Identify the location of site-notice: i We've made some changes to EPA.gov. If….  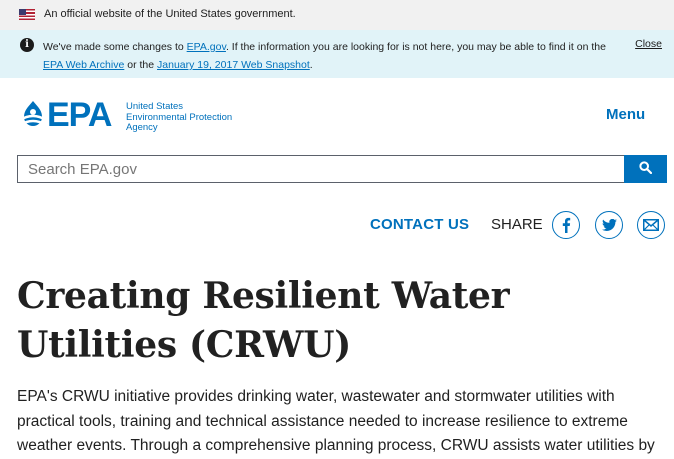
(337, 54).